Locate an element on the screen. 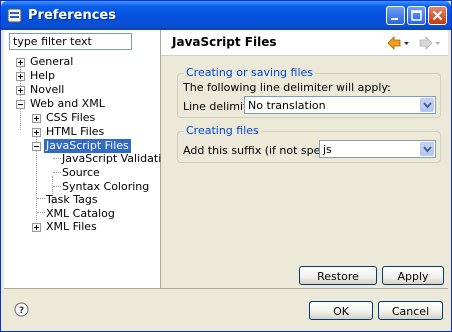 The width and height of the screenshot is (452, 332). dialog-button-bar: ? OK Cancel is located at coordinates (226, 308).